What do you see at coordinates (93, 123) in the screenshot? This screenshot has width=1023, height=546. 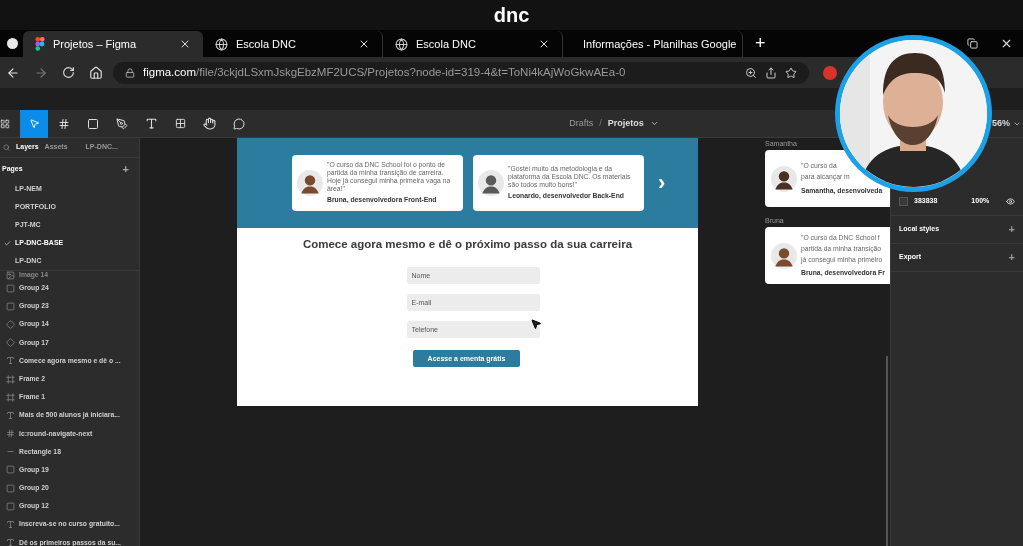 I see `shape-tool-icon` at bounding box center [93, 123].